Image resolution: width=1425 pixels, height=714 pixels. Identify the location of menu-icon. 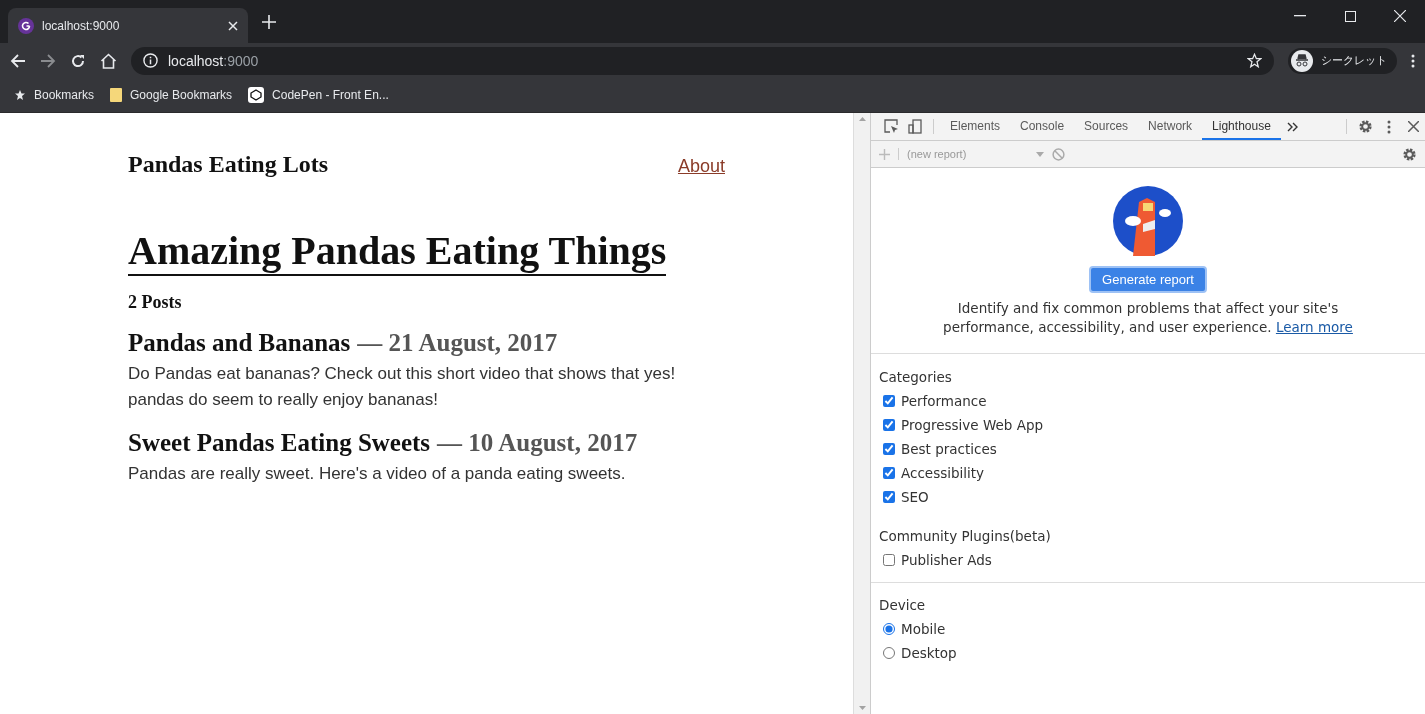
(1413, 60).